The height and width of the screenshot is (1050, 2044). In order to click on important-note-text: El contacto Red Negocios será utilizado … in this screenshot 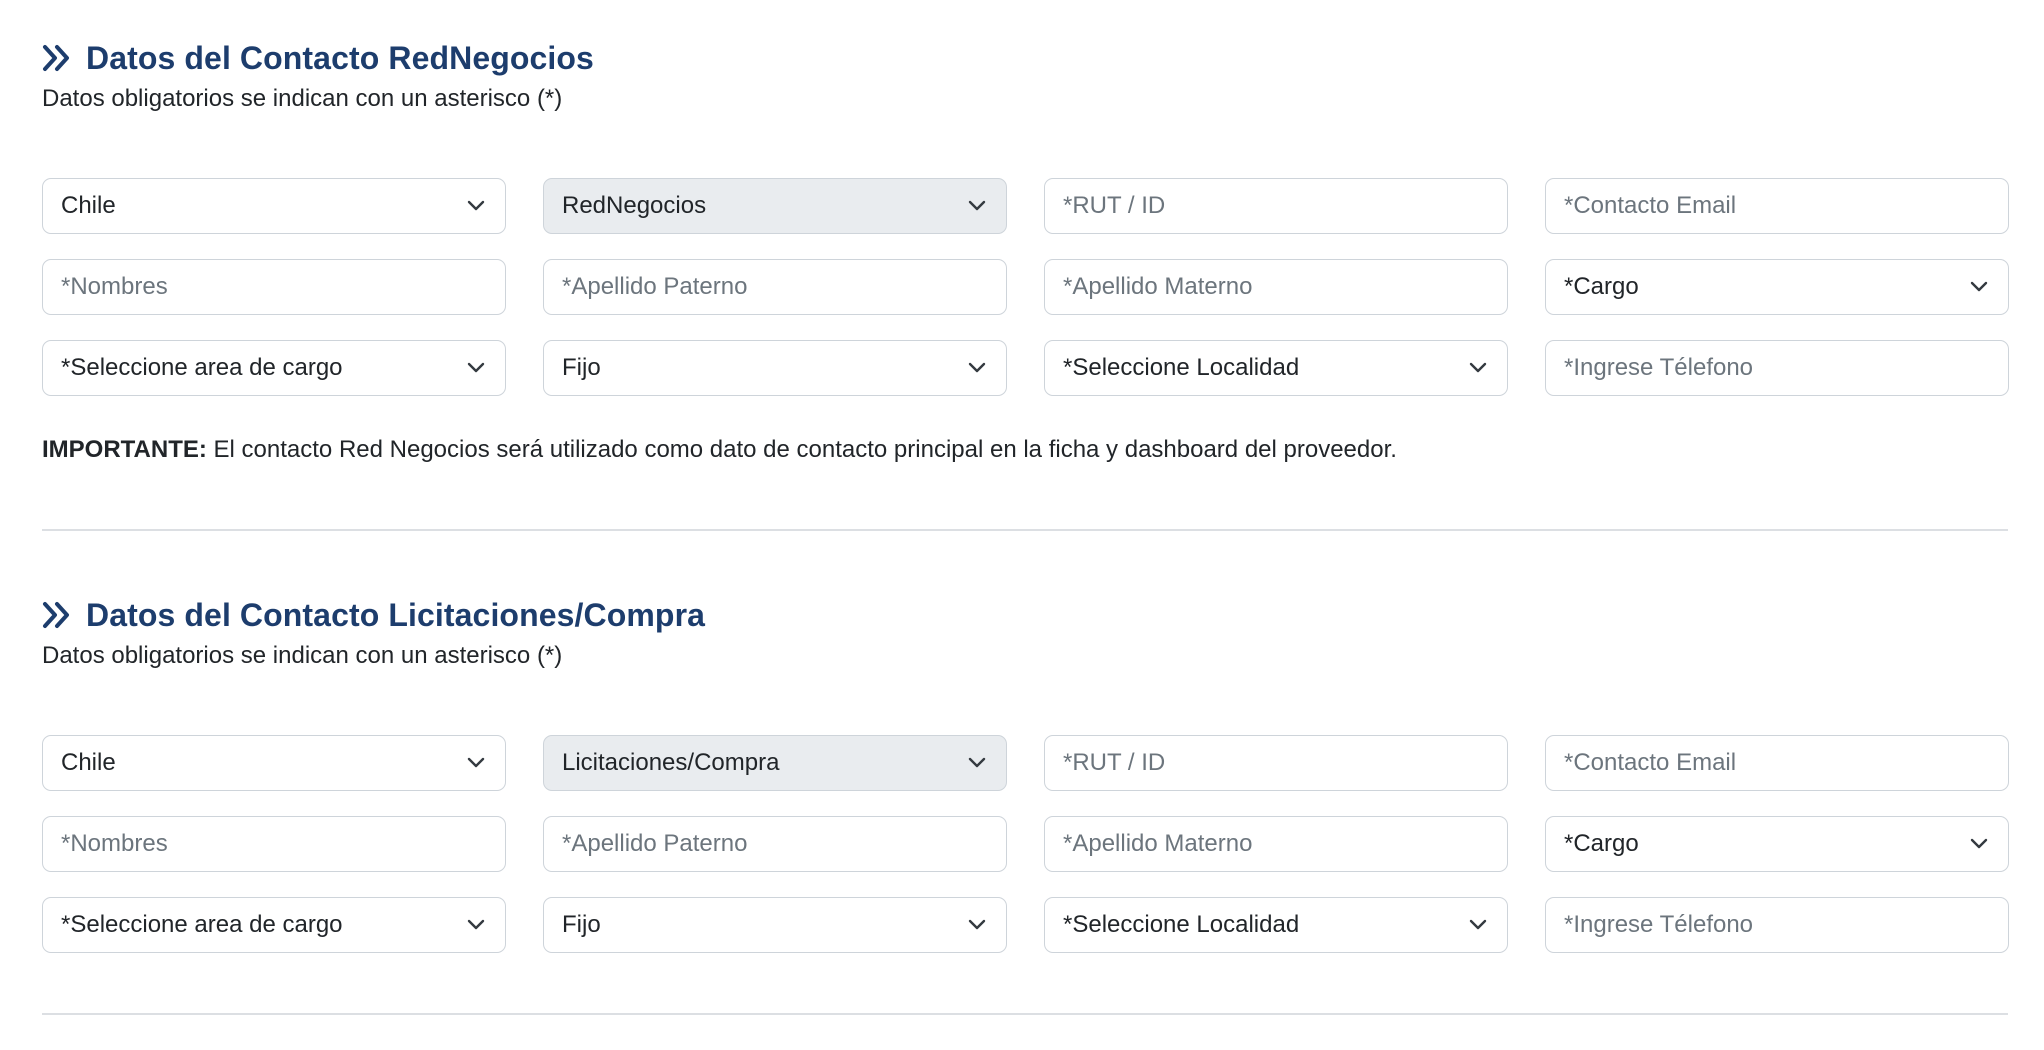, I will do `click(801, 449)`.